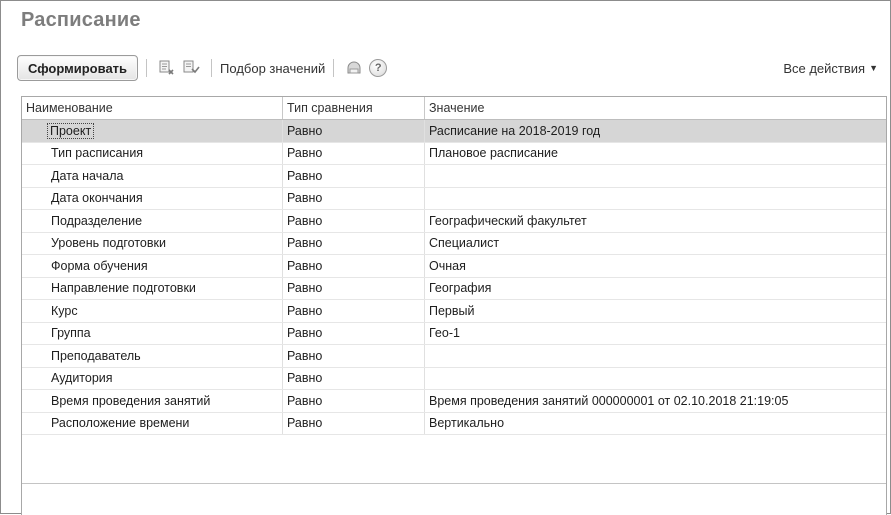 The height and width of the screenshot is (515, 891). I want to click on cell-name-text: Тип расписания, so click(97, 153).